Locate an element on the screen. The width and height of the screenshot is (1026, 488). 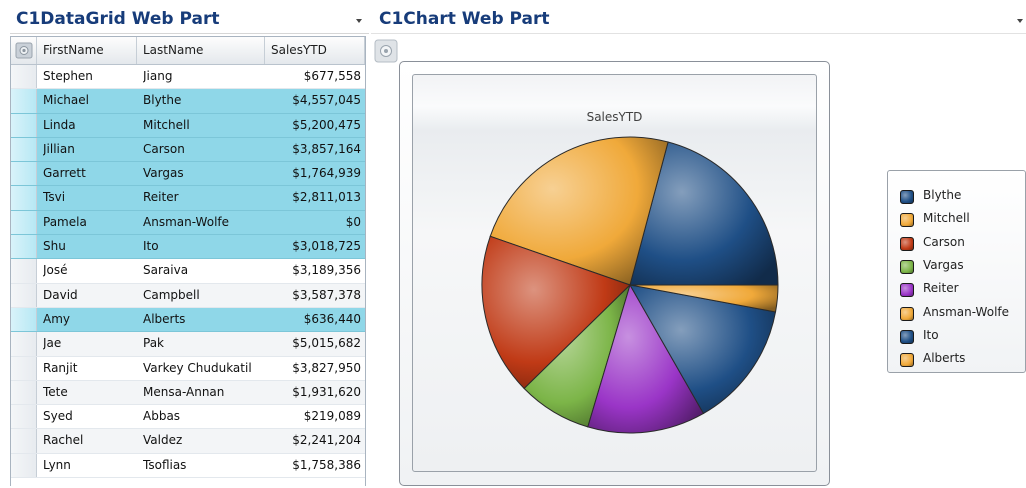
table-row: Ranjit Varkey Chudukatil $3,827,950 is located at coordinates (188, 368).